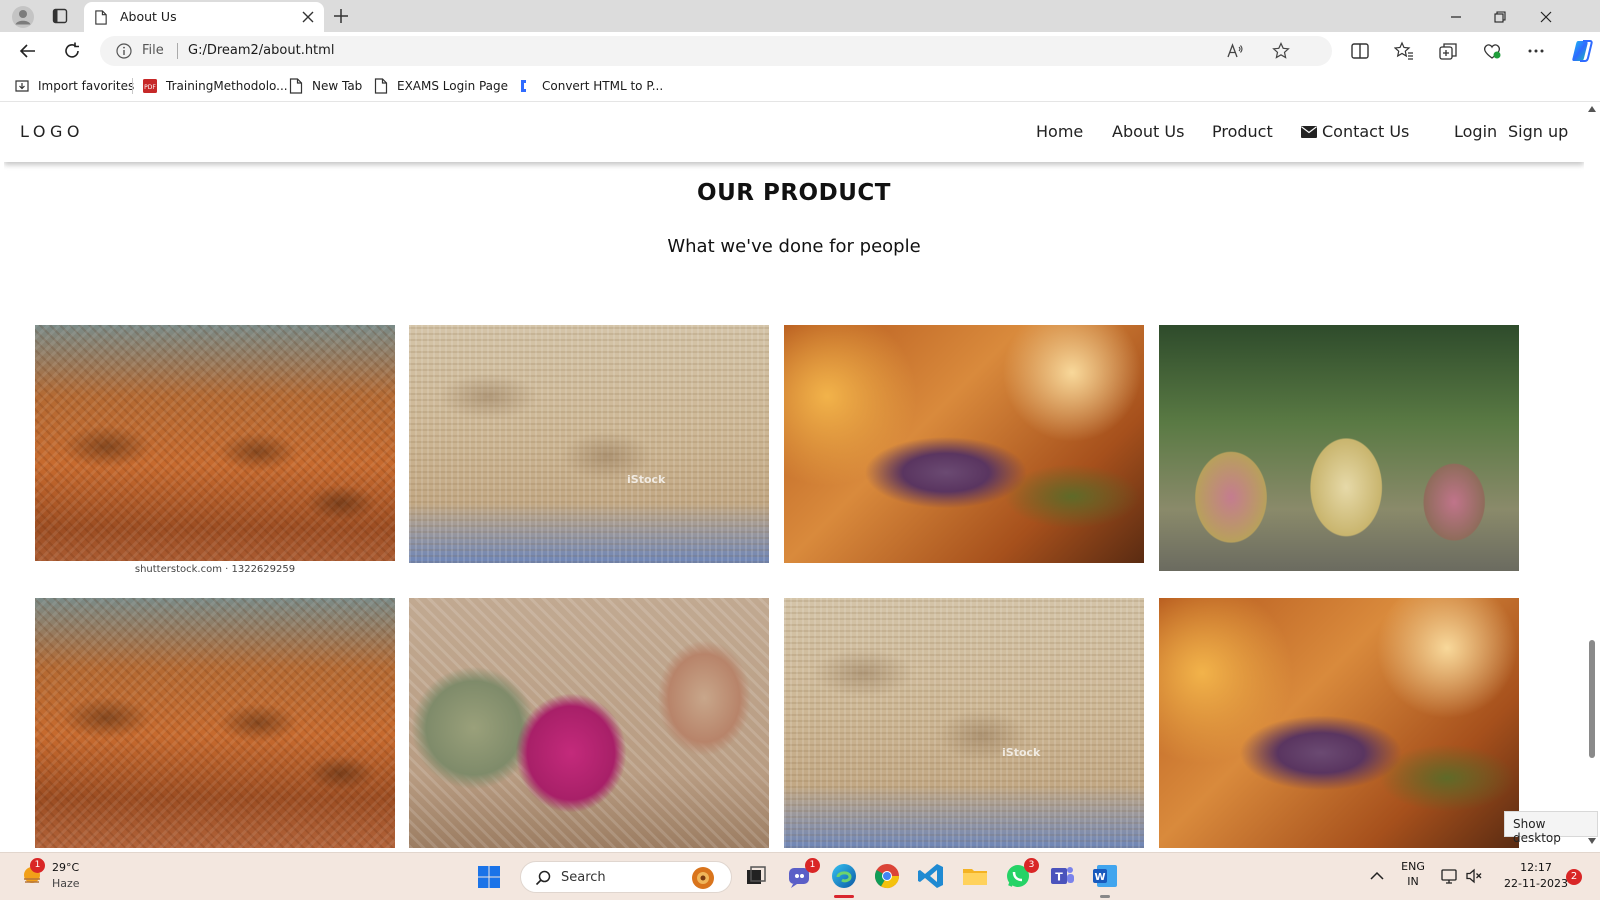 This screenshot has width=1600, height=900. What do you see at coordinates (72, 51) in the screenshot?
I see `refresh-icon` at bounding box center [72, 51].